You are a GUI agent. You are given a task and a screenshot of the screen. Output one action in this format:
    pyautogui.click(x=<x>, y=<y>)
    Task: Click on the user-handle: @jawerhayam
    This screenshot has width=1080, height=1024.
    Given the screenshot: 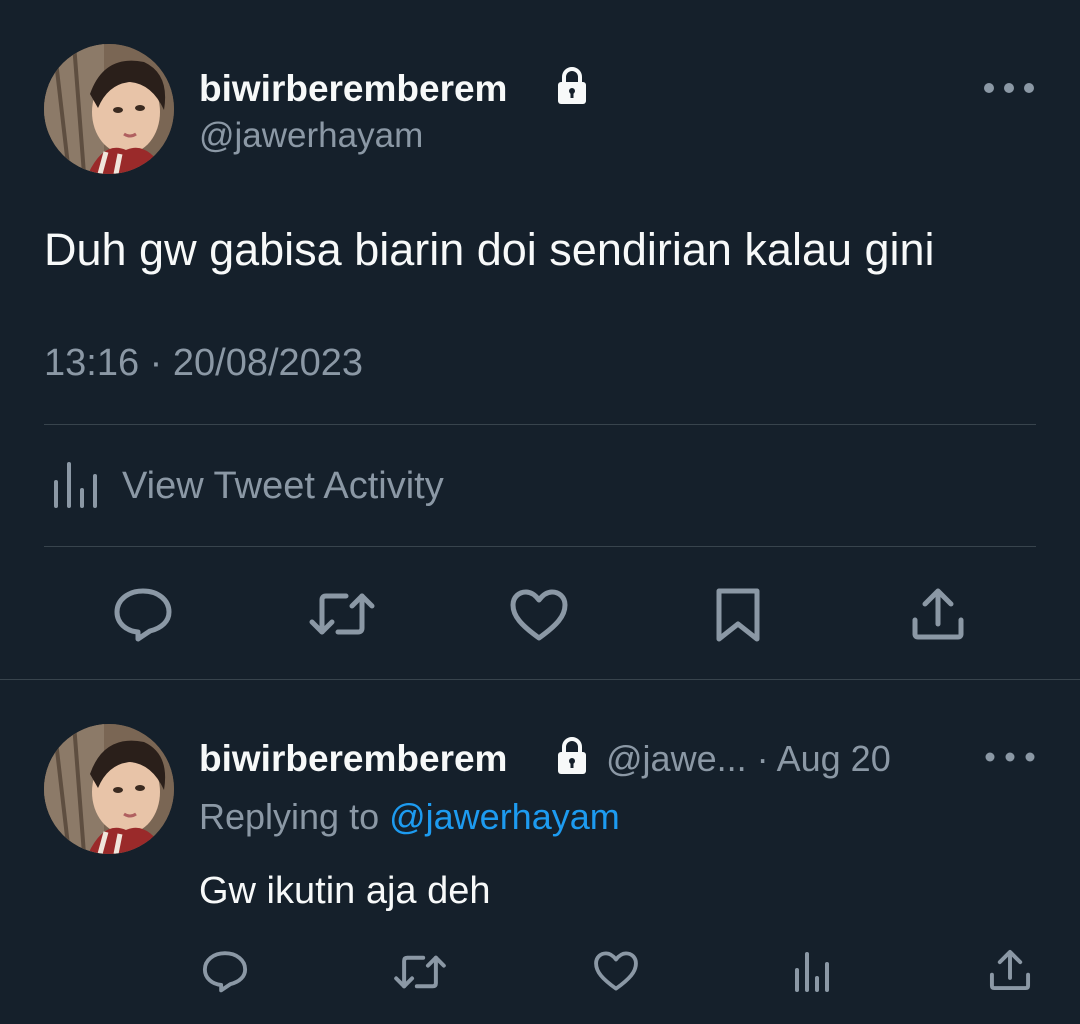 What is the action you would take?
    pyautogui.click(x=311, y=136)
    